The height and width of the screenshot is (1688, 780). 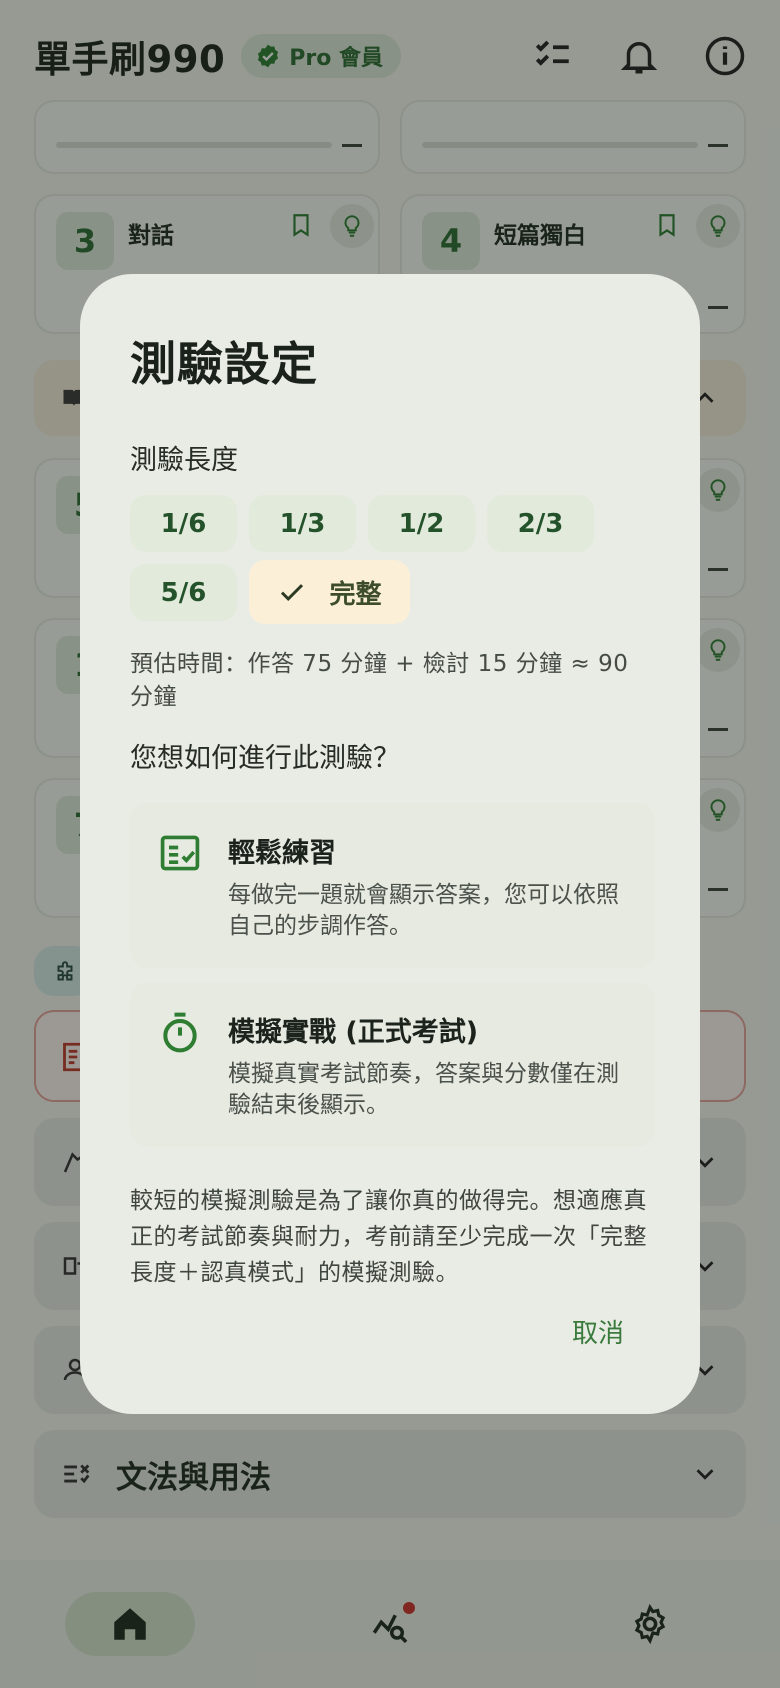 What do you see at coordinates (421, 523) in the screenshot?
I see `length-option-1-2: 1/2` at bounding box center [421, 523].